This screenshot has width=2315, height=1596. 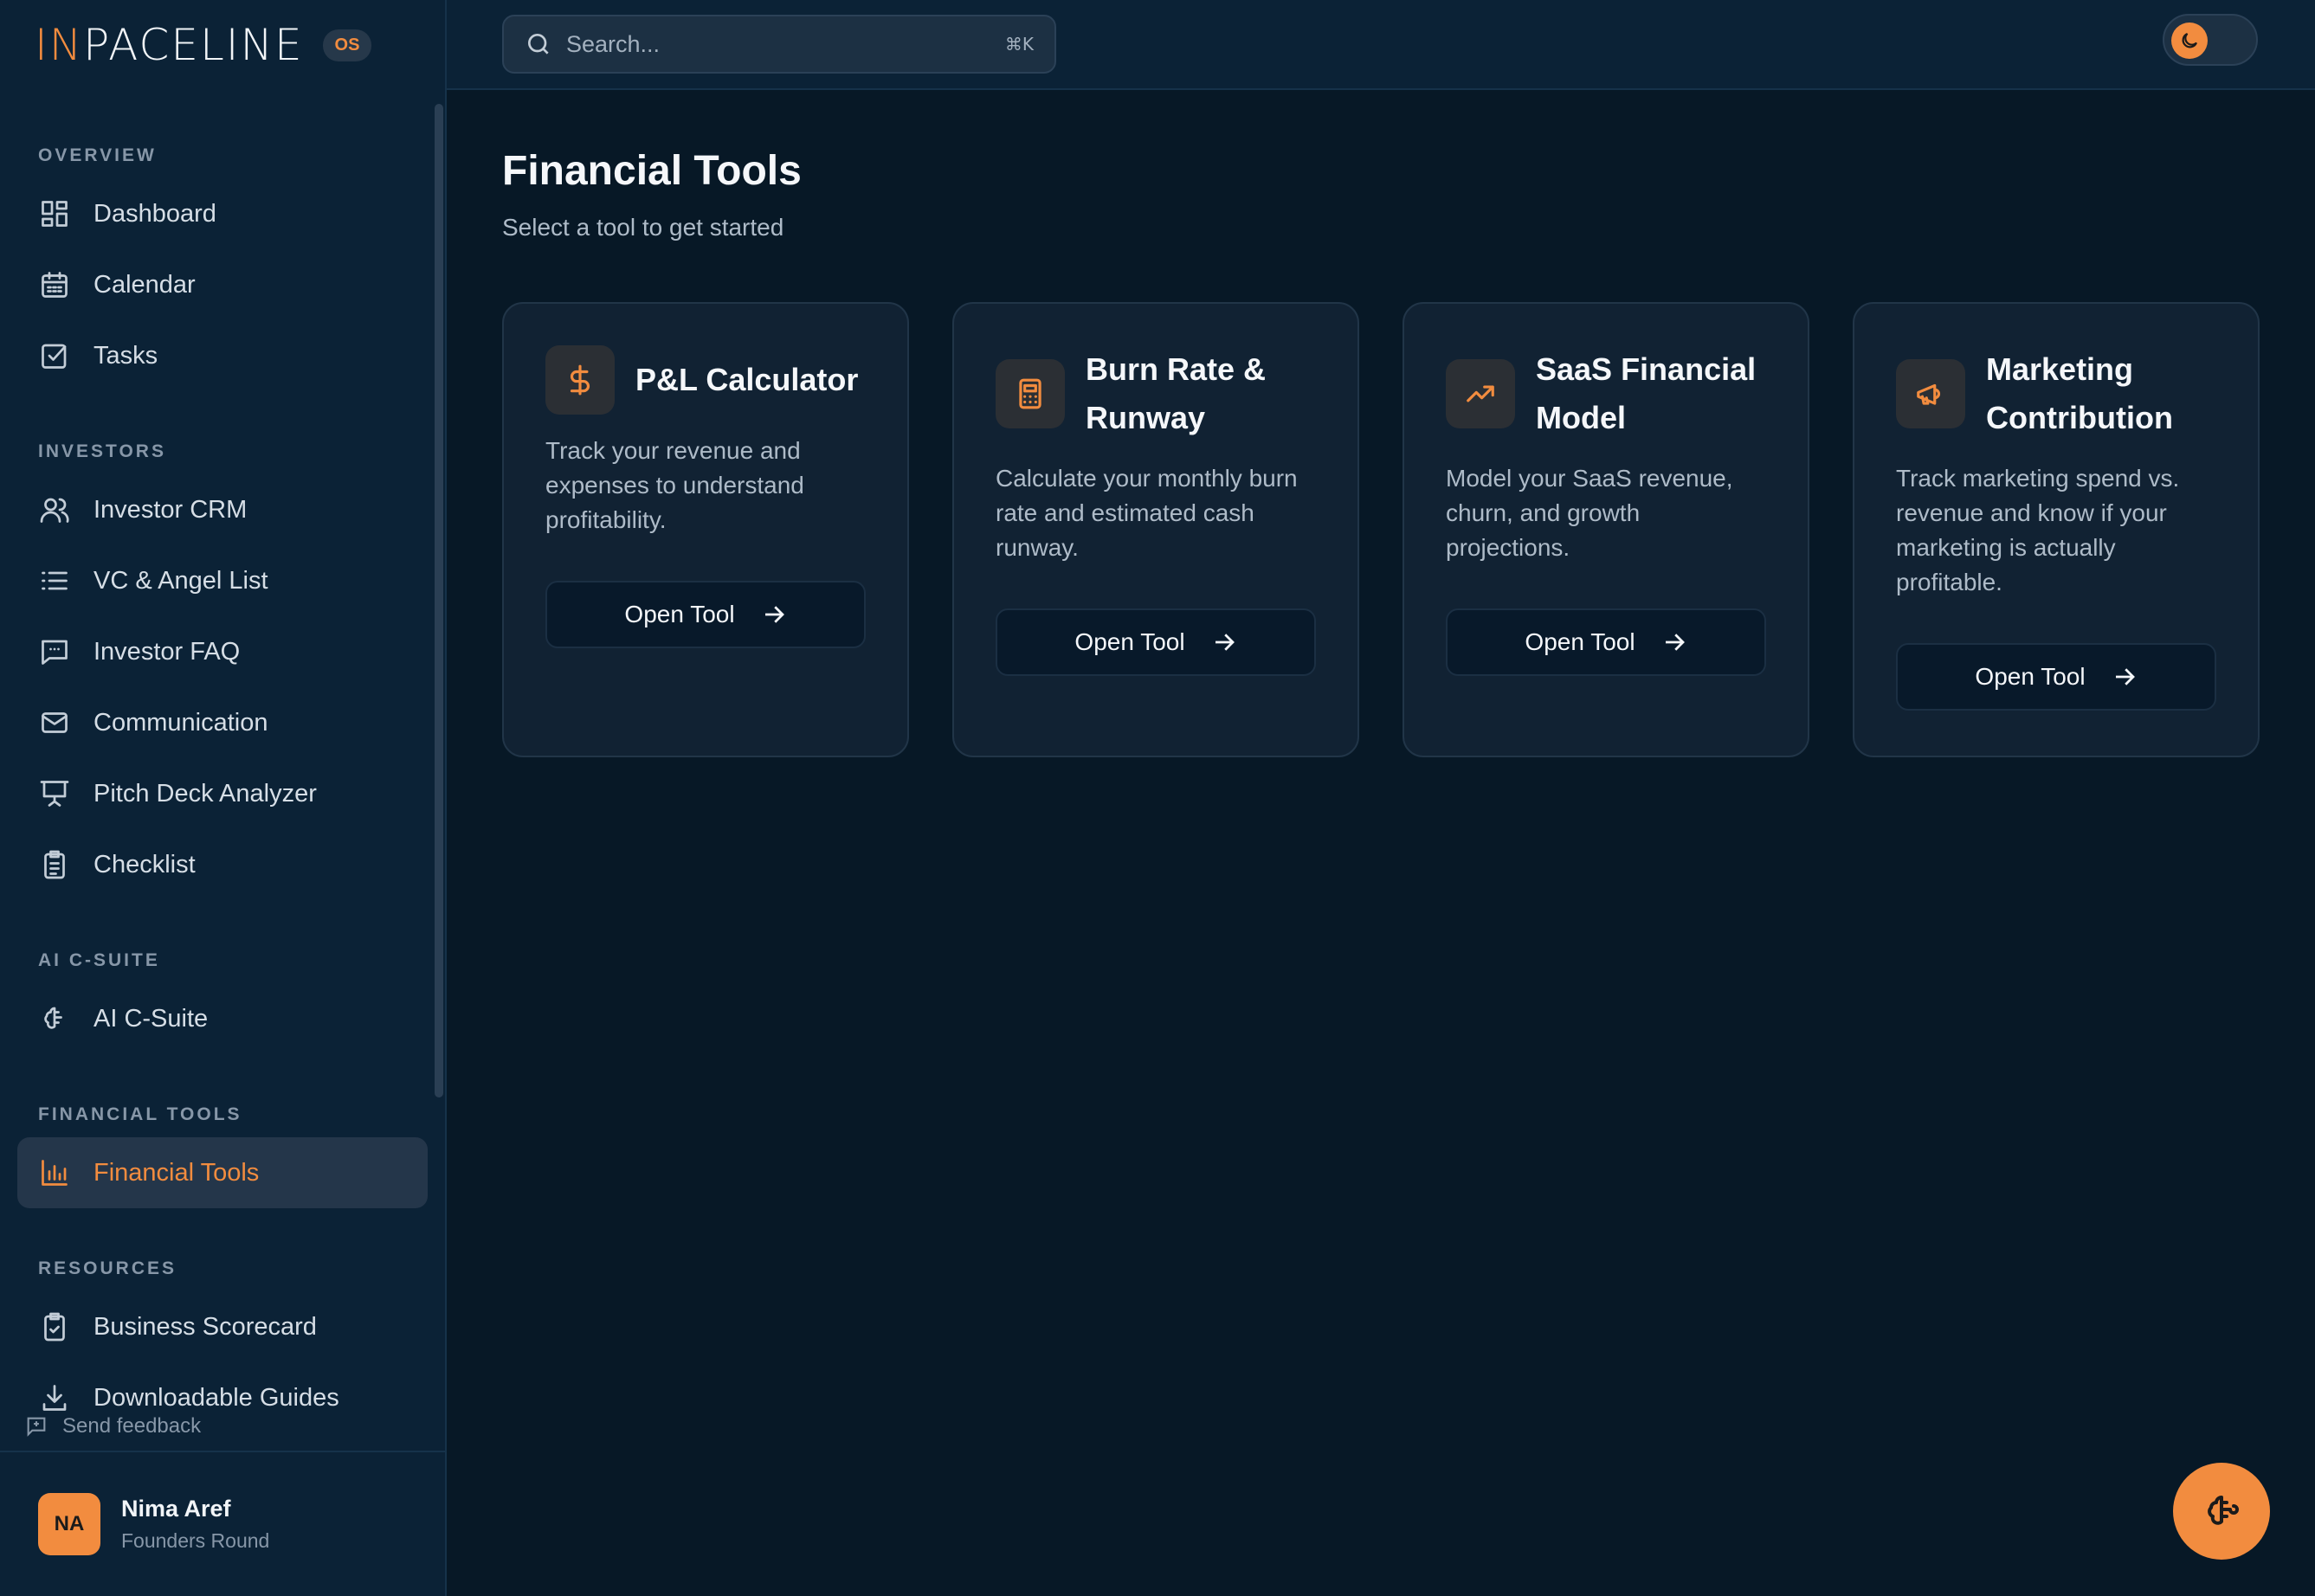 What do you see at coordinates (747, 379) in the screenshot?
I see `card-title: P&L Calculator` at bounding box center [747, 379].